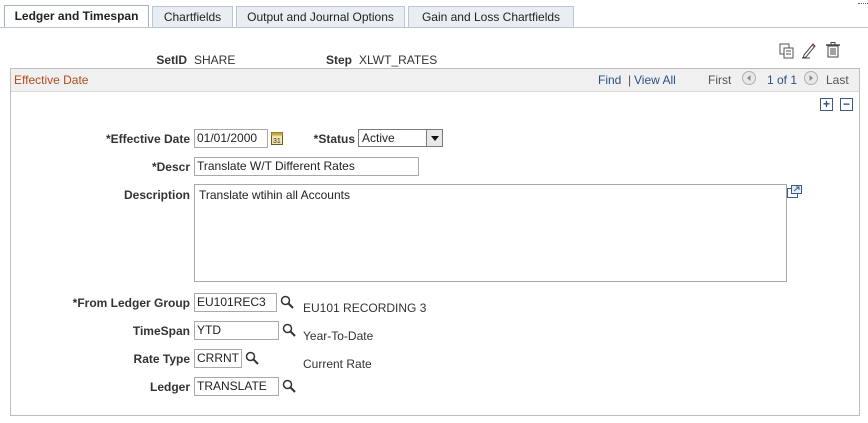 The width and height of the screenshot is (868, 423). Describe the element at coordinates (231, 138) in the screenshot. I see `effective-date-input: 01/01/2000` at that location.